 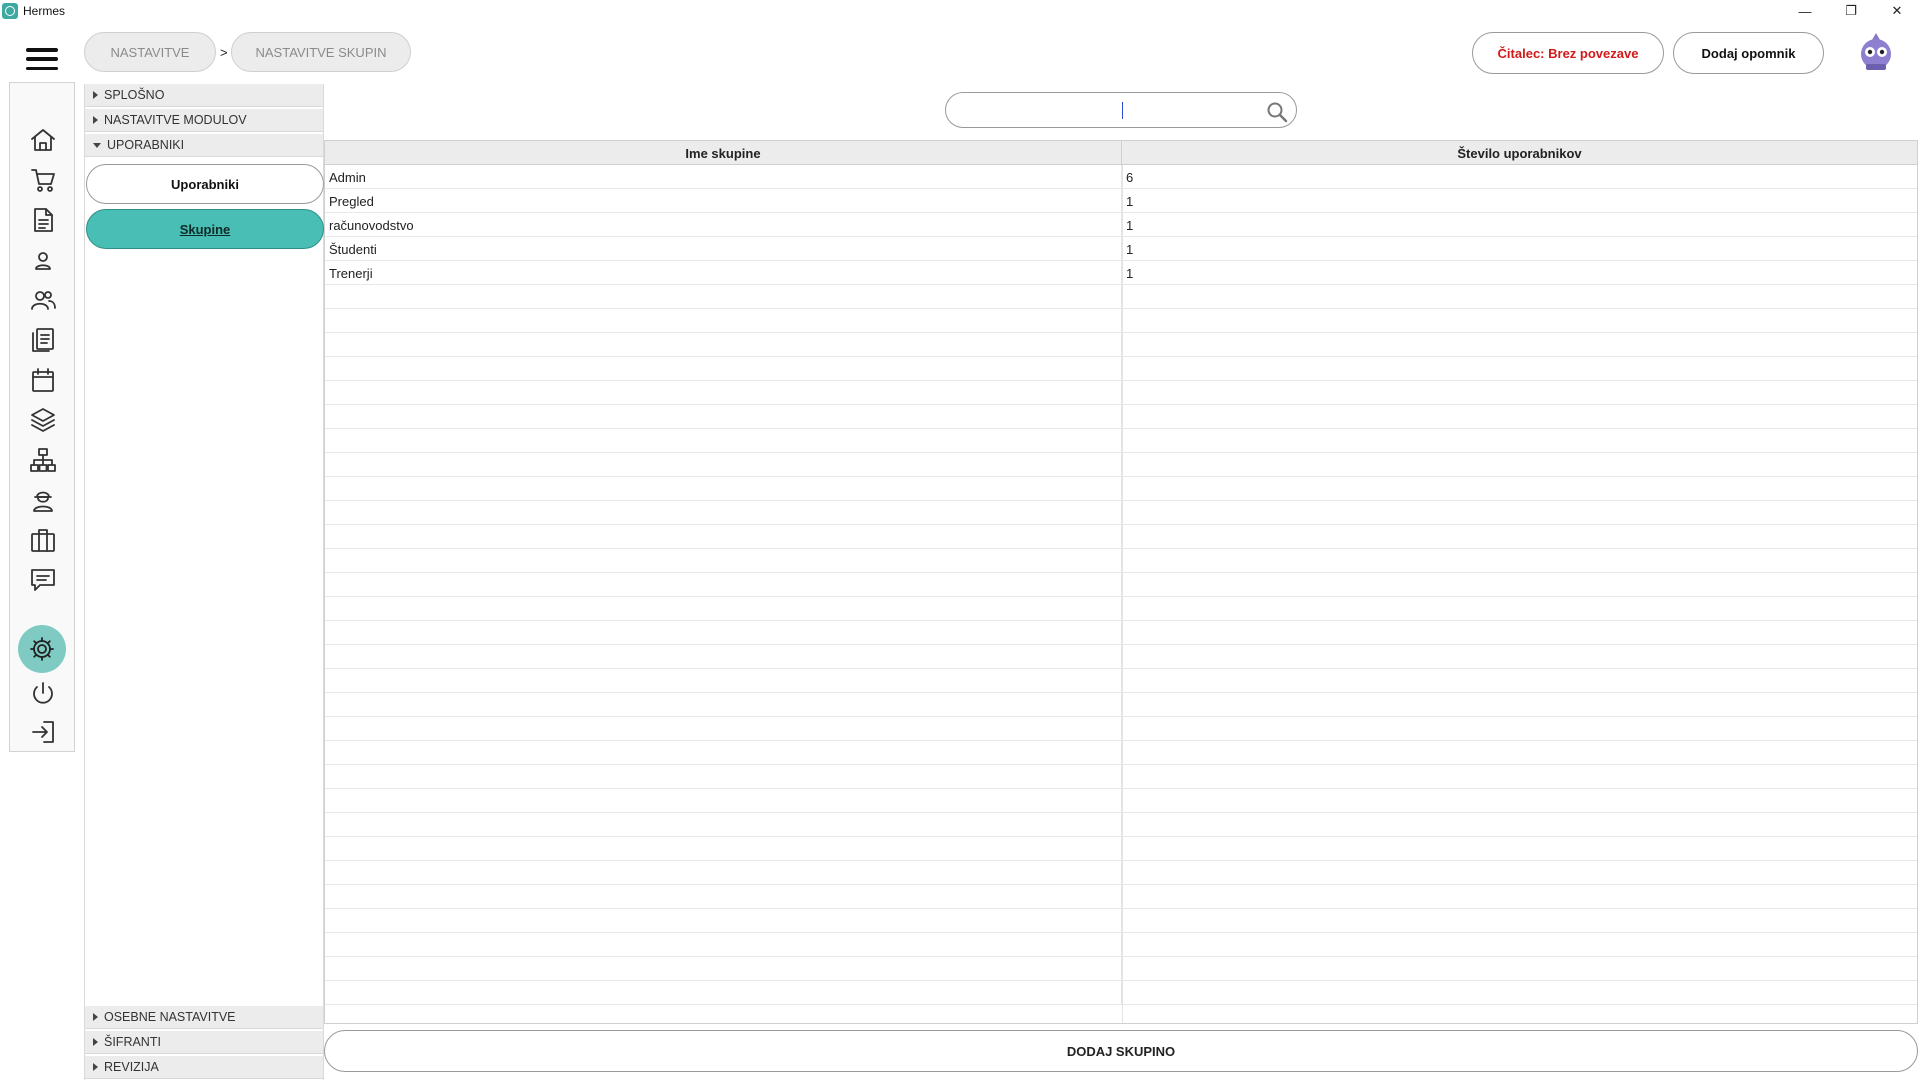 What do you see at coordinates (1805, 11) in the screenshot?
I see `minimize-button: —` at bounding box center [1805, 11].